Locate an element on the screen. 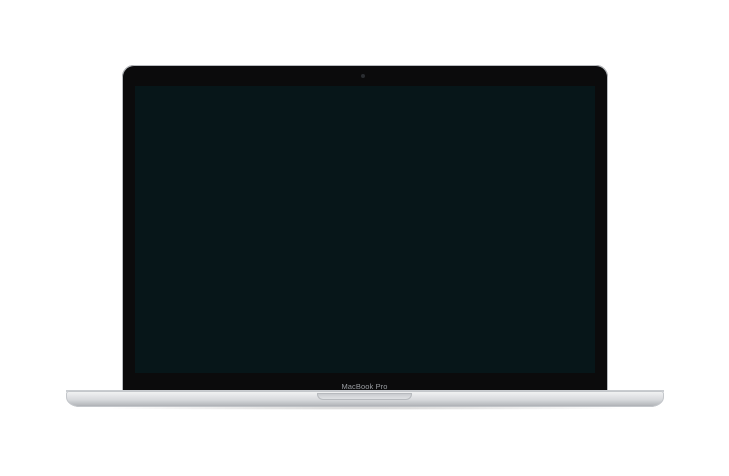  lid-opening-notch is located at coordinates (364, 396).